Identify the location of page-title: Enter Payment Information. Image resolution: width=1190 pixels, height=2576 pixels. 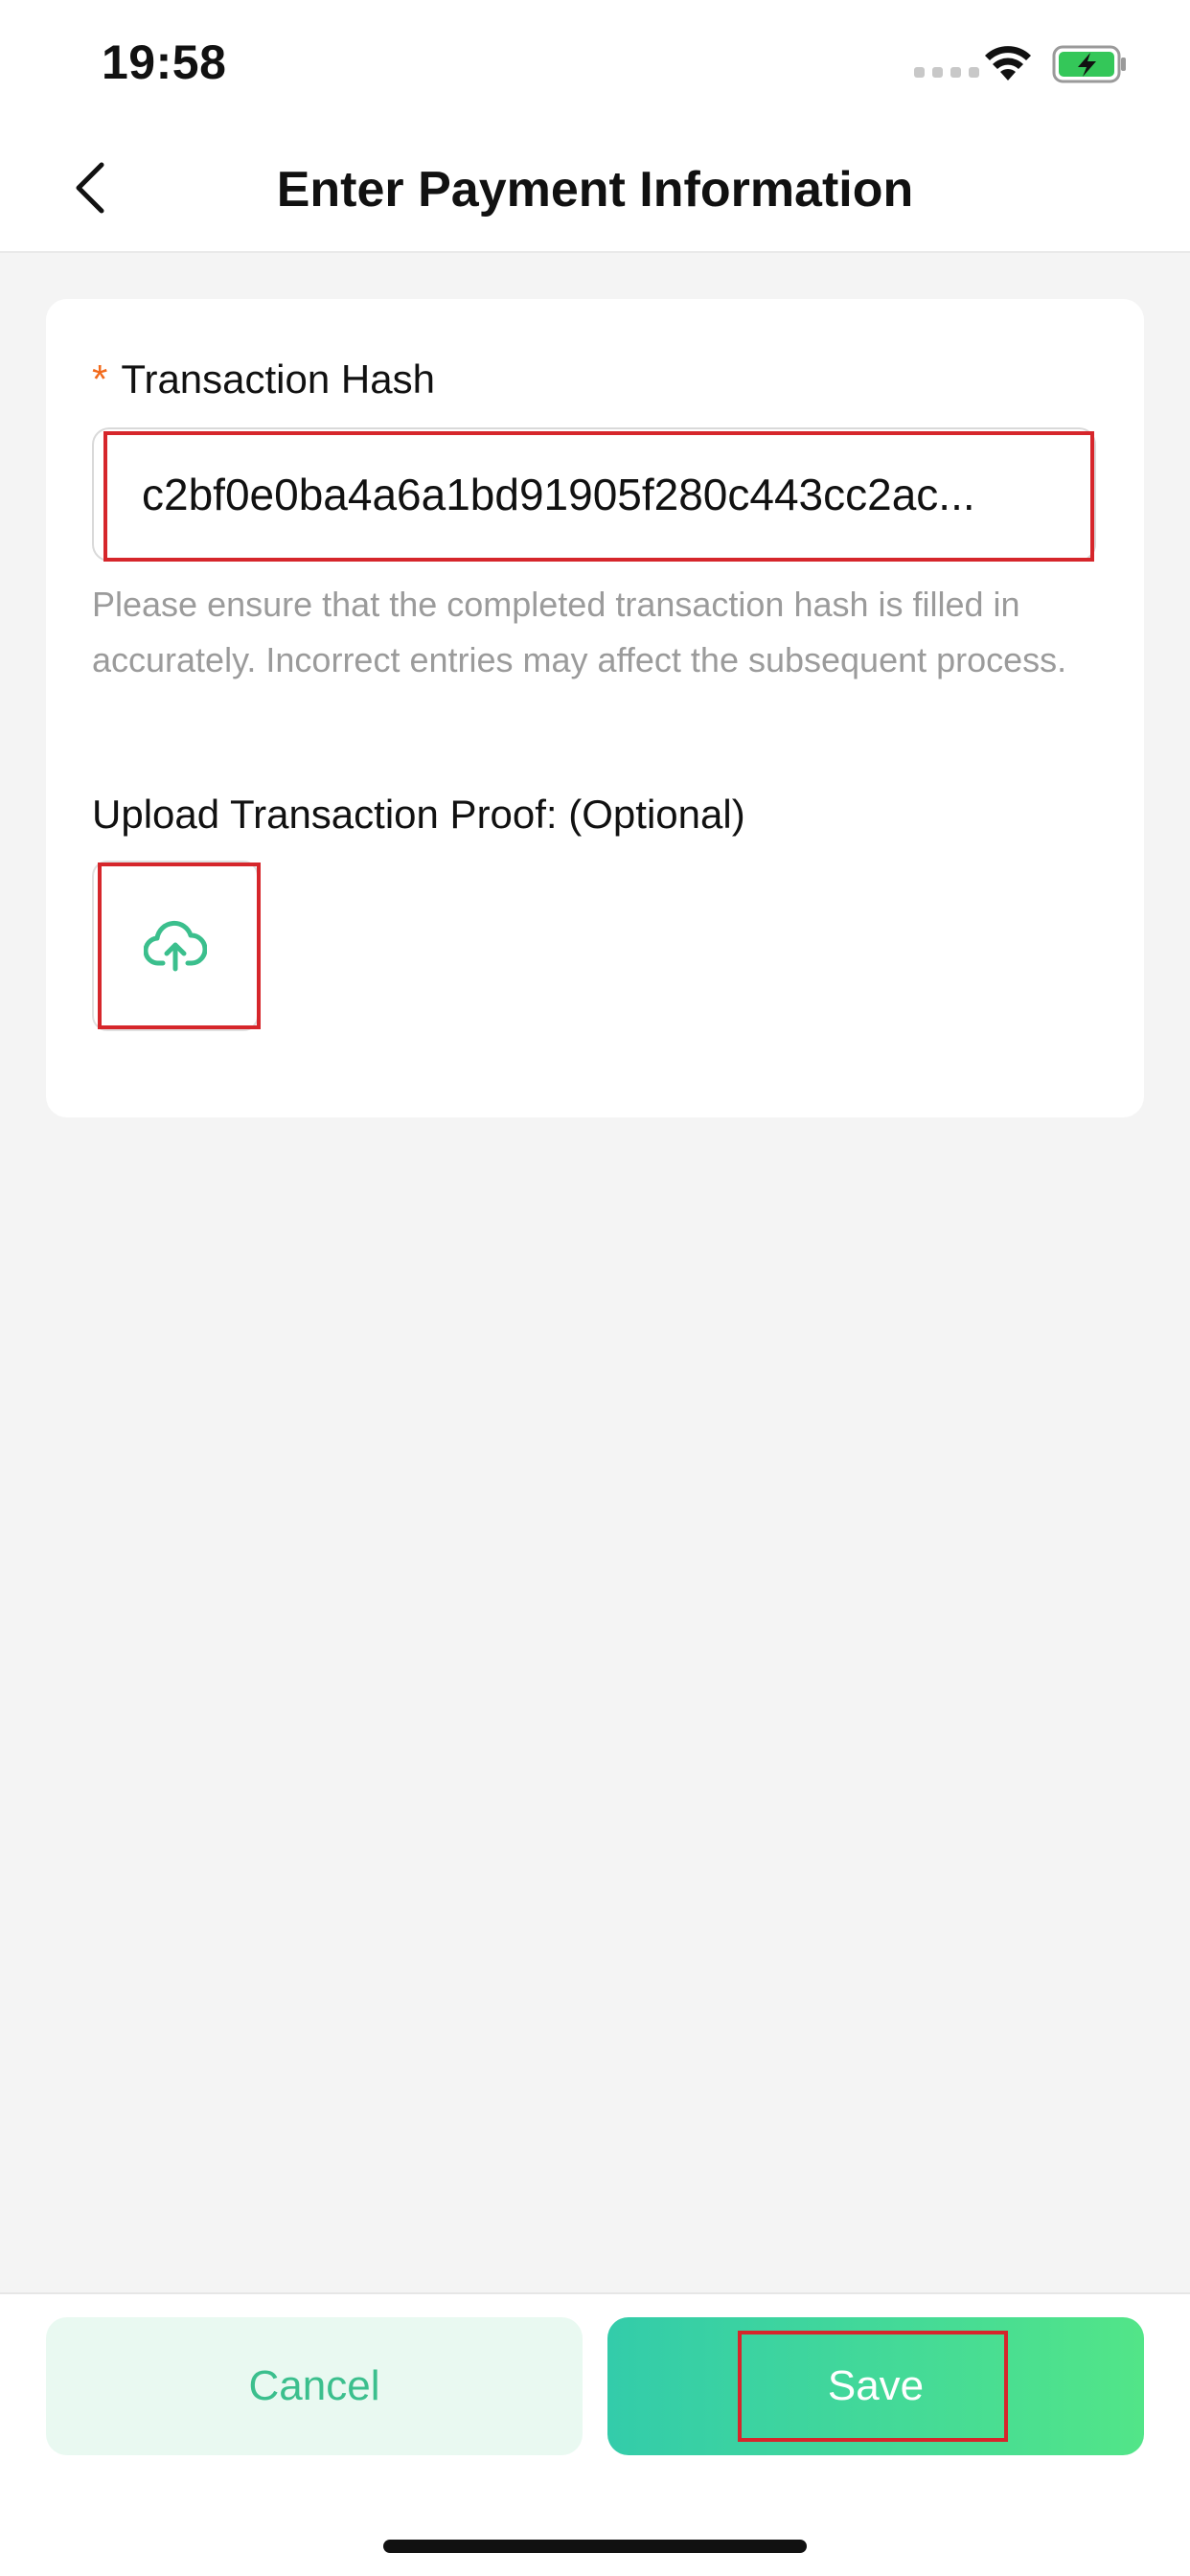
(595, 190).